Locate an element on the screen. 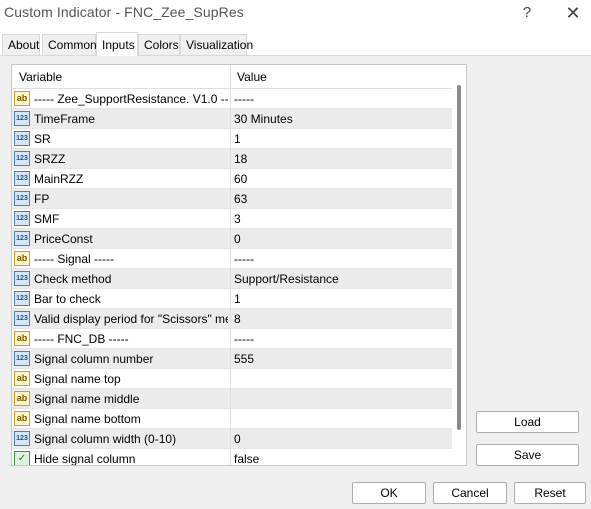 The width and height of the screenshot is (591, 509). row-value: Support/Resistance is located at coordinates (286, 279).